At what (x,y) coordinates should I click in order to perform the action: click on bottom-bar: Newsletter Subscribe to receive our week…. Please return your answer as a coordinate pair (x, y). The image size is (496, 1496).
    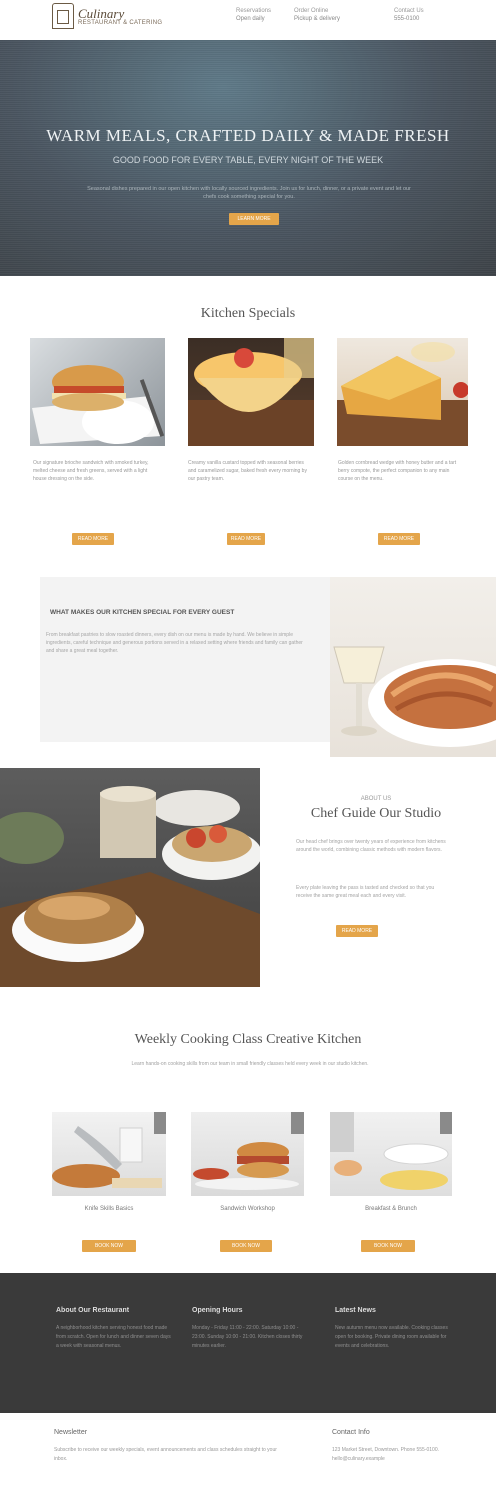
    Looking at the image, I should click on (248, 1454).